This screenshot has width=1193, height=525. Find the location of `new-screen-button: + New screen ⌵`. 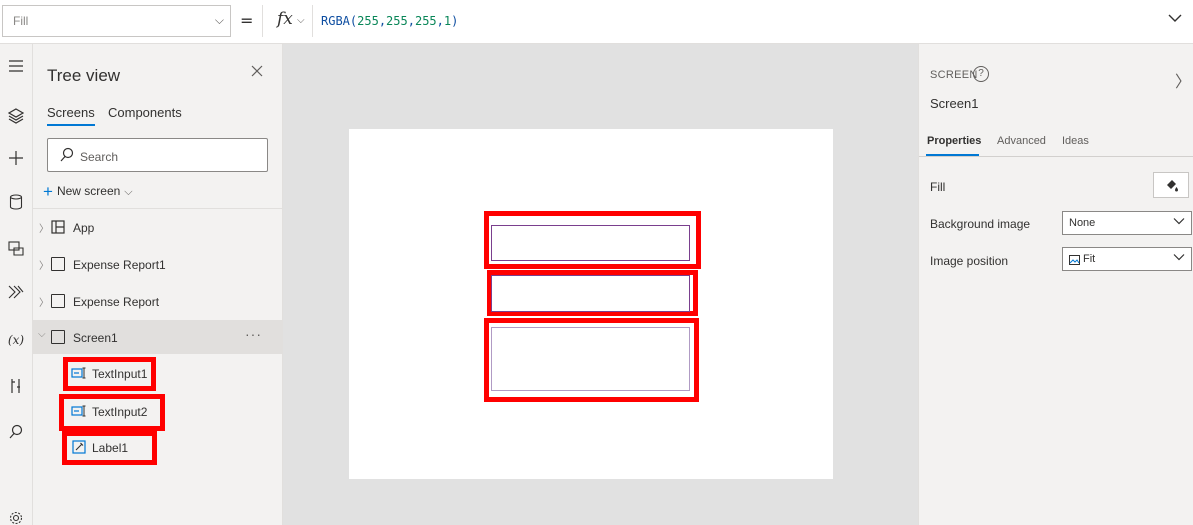

new-screen-button: + New screen ⌵ is located at coordinates (88, 192).